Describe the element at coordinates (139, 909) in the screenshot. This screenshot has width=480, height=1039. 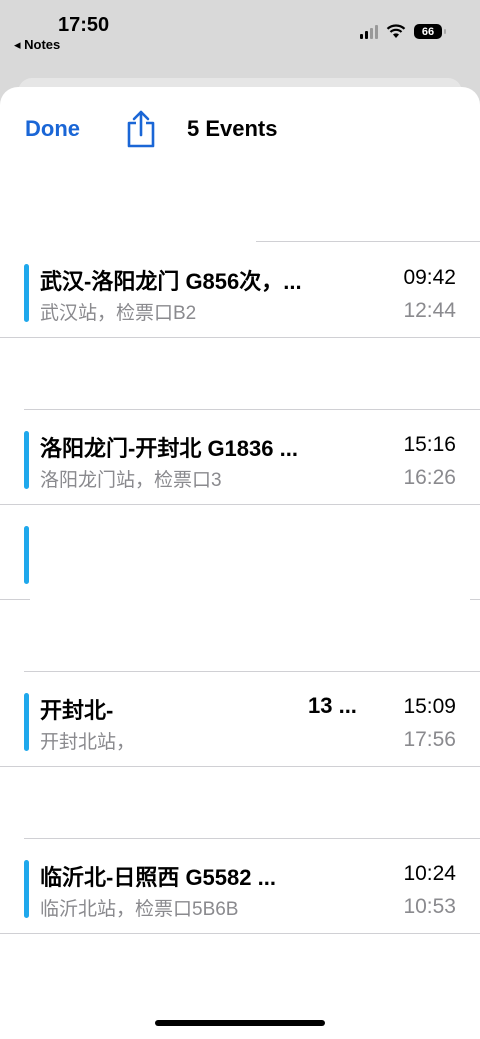
I see `event-location: 临沂北站，检票口5B6B` at that location.